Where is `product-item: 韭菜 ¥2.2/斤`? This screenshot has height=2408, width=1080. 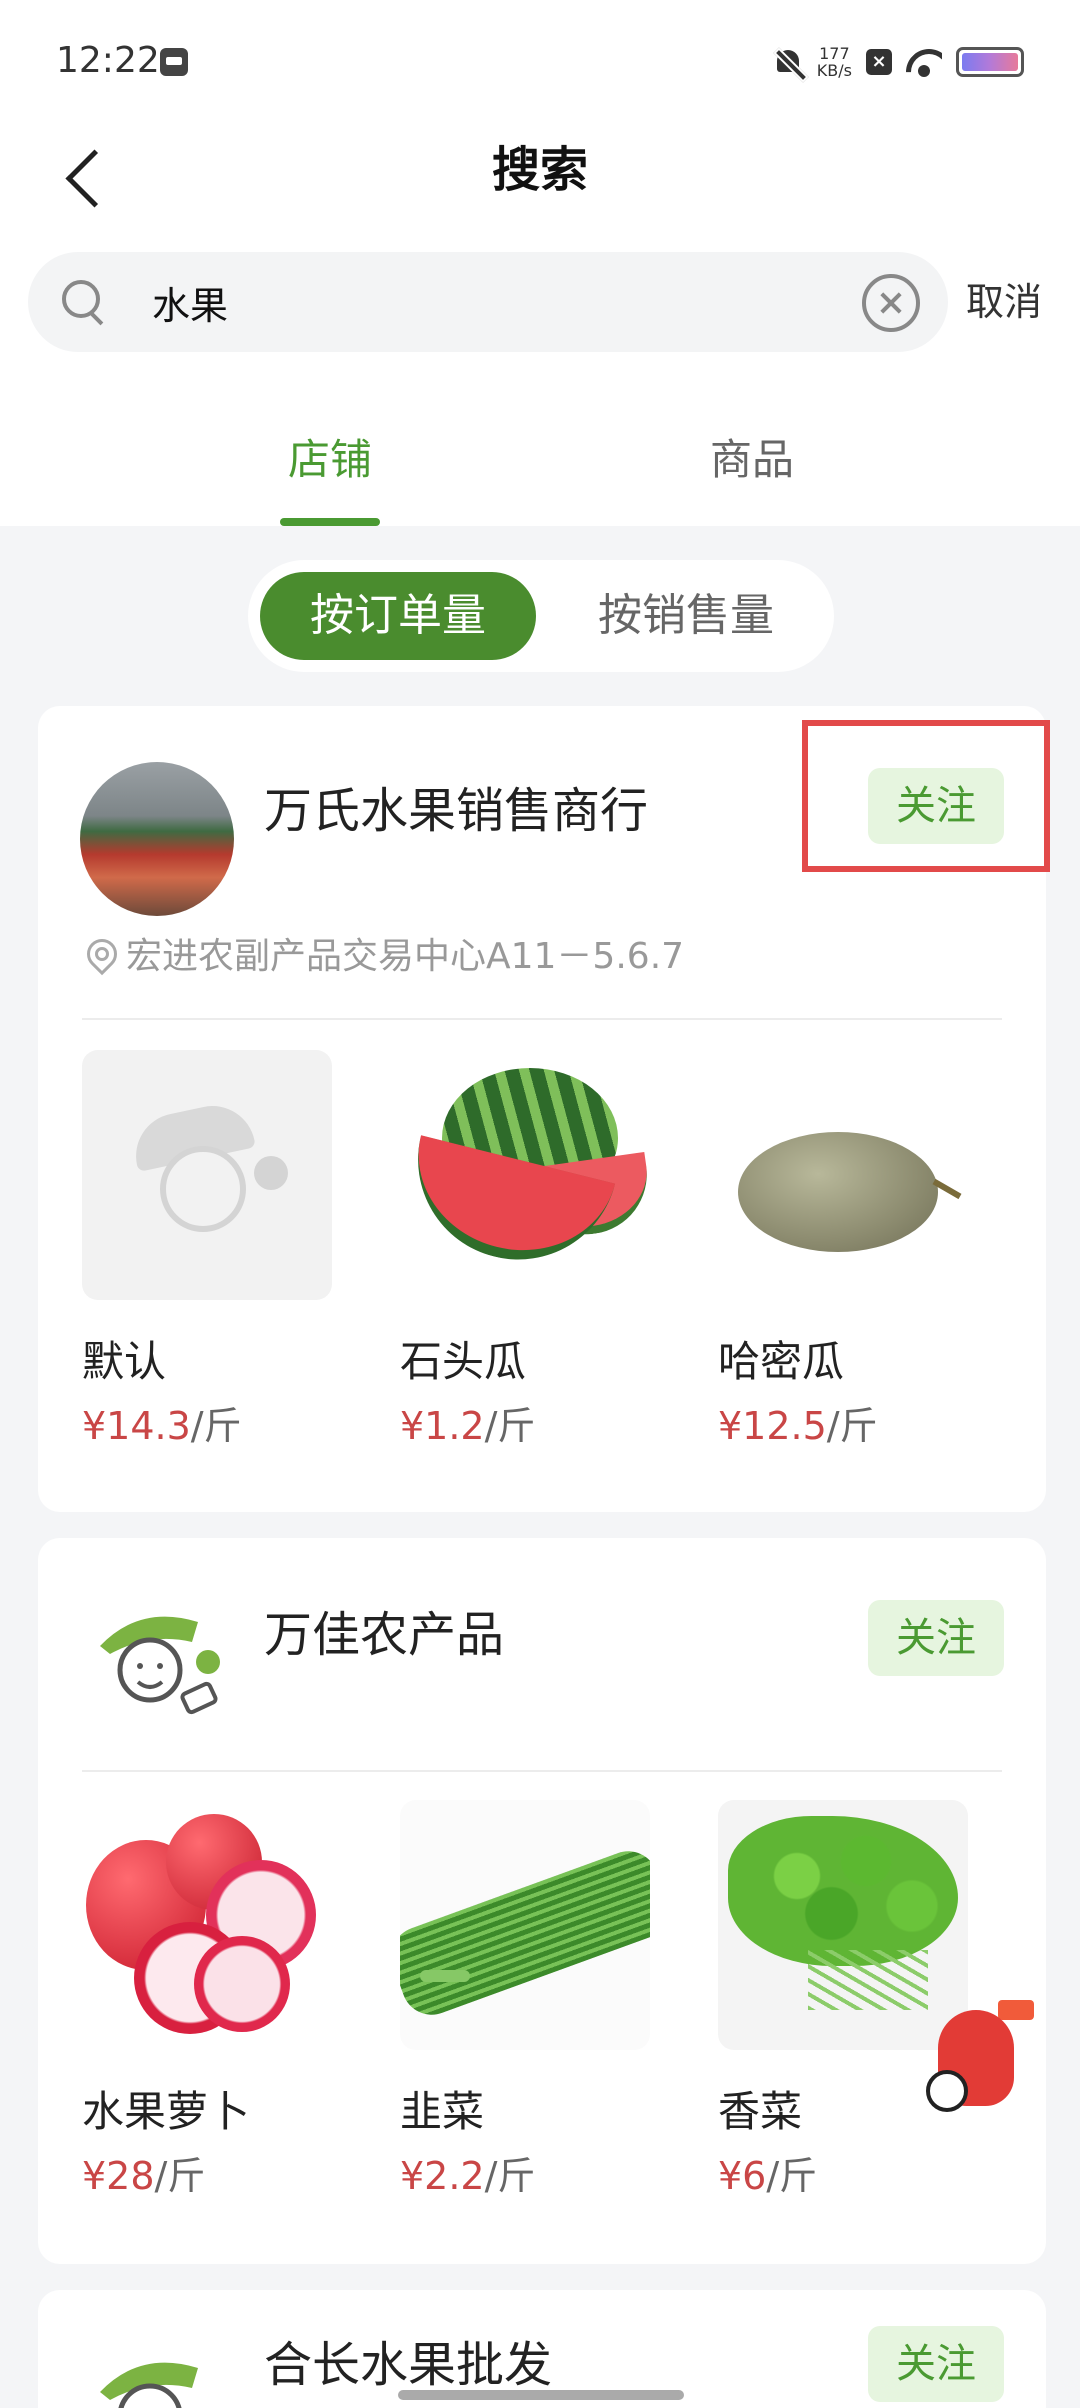 product-item: 韭菜 ¥2.2/斤 is located at coordinates (525, 2001).